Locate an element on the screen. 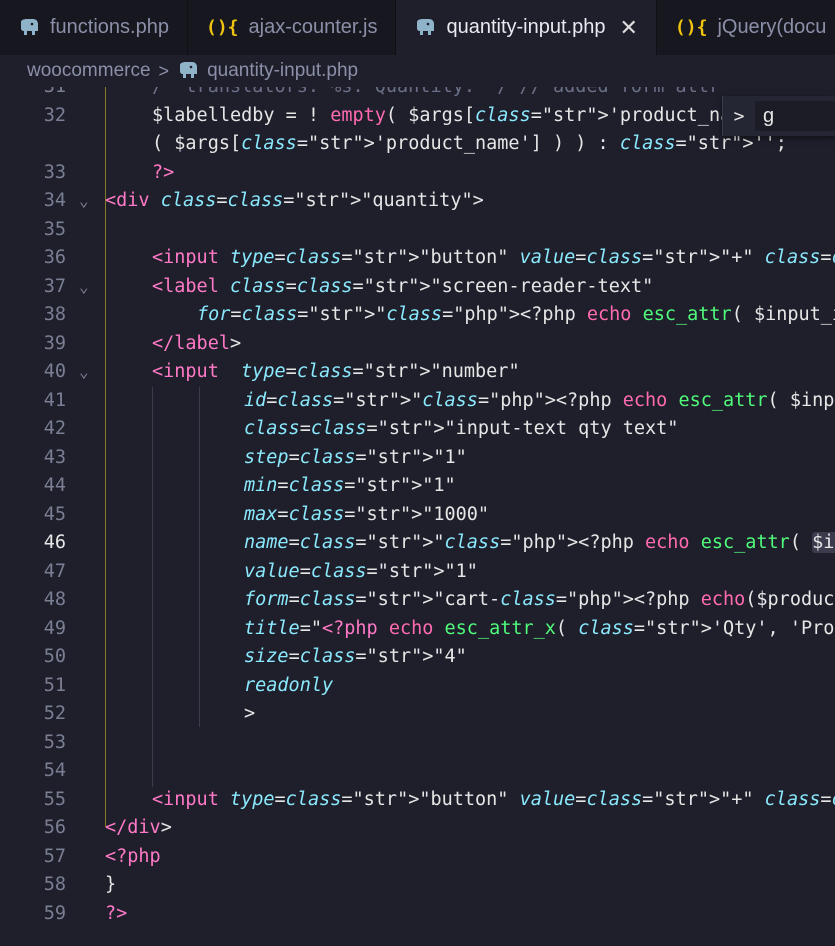 The height and width of the screenshot is (946, 835). tab-ajax-counter-js: (){ ajax-counter.js is located at coordinates (292, 27).